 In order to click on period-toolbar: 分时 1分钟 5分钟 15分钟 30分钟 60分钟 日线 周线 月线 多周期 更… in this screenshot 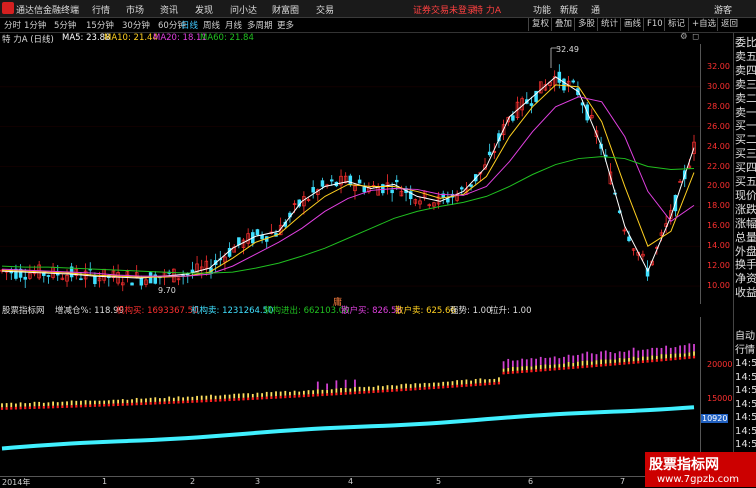, I will do `click(378, 25)`.